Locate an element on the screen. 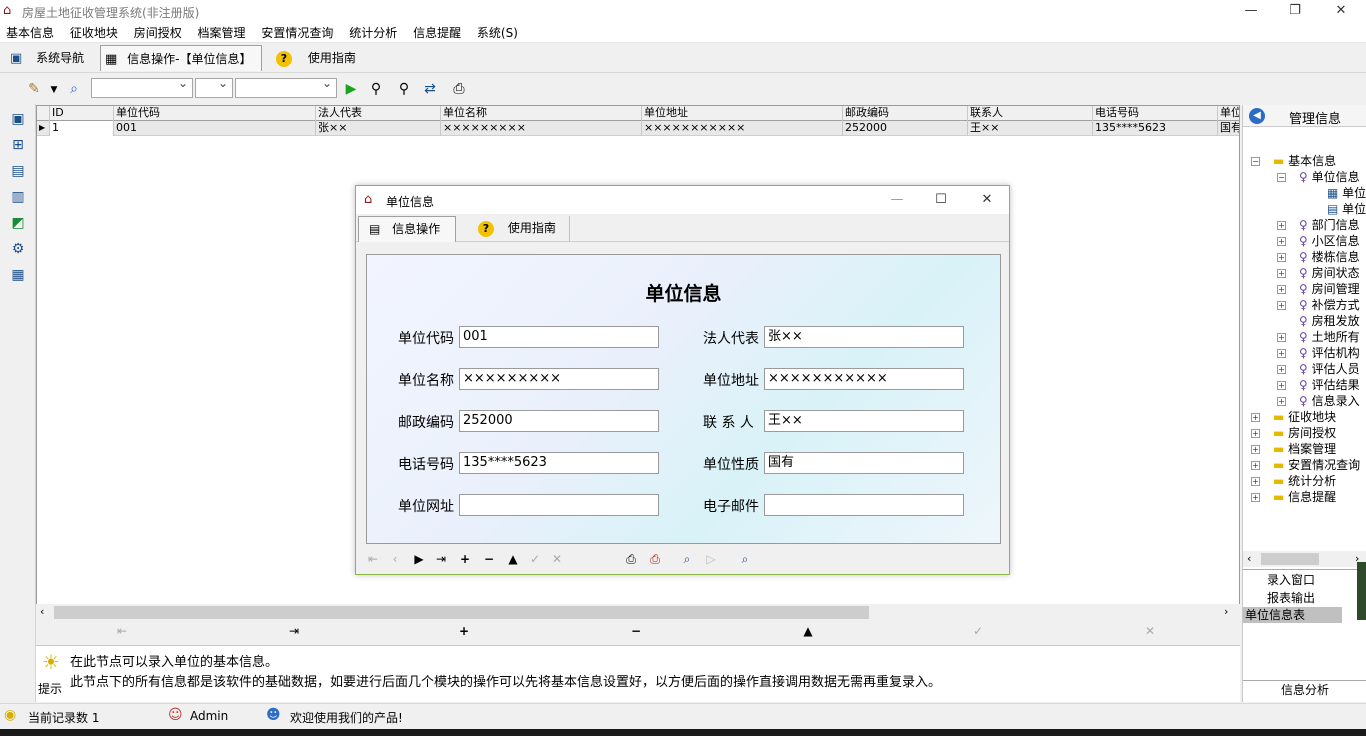  nav-next-icon: ▶ is located at coordinates (419, 559).